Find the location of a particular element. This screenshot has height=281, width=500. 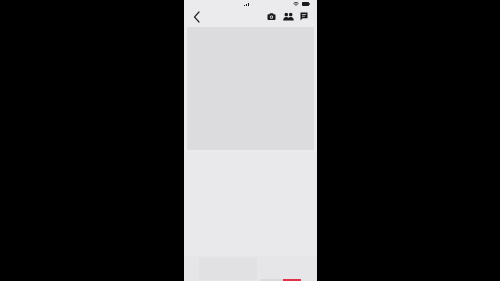

content-area is located at coordinates (250, 207).